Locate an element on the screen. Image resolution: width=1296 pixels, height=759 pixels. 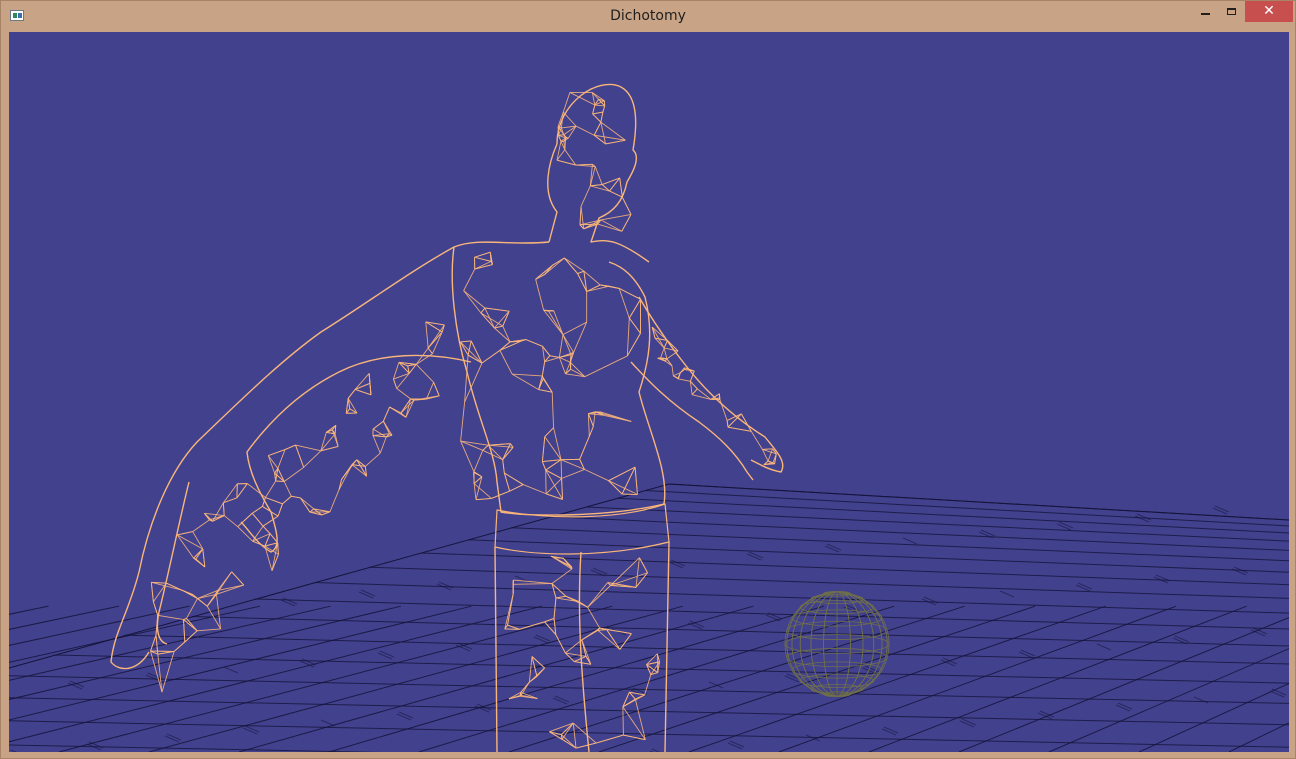
minimize-icon is located at coordinates (1205, 14).